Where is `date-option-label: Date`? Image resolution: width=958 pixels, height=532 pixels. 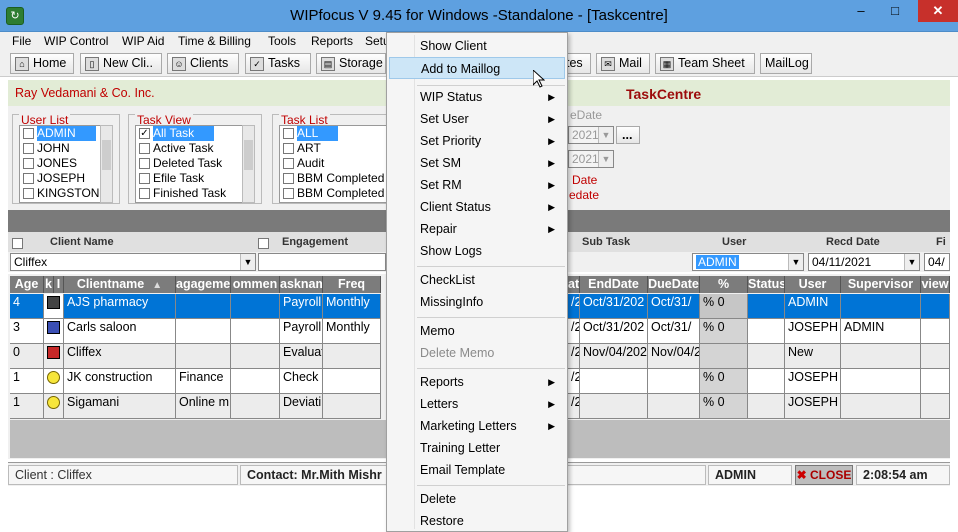
date-option-label: Date is located at coordinates (584, 180).